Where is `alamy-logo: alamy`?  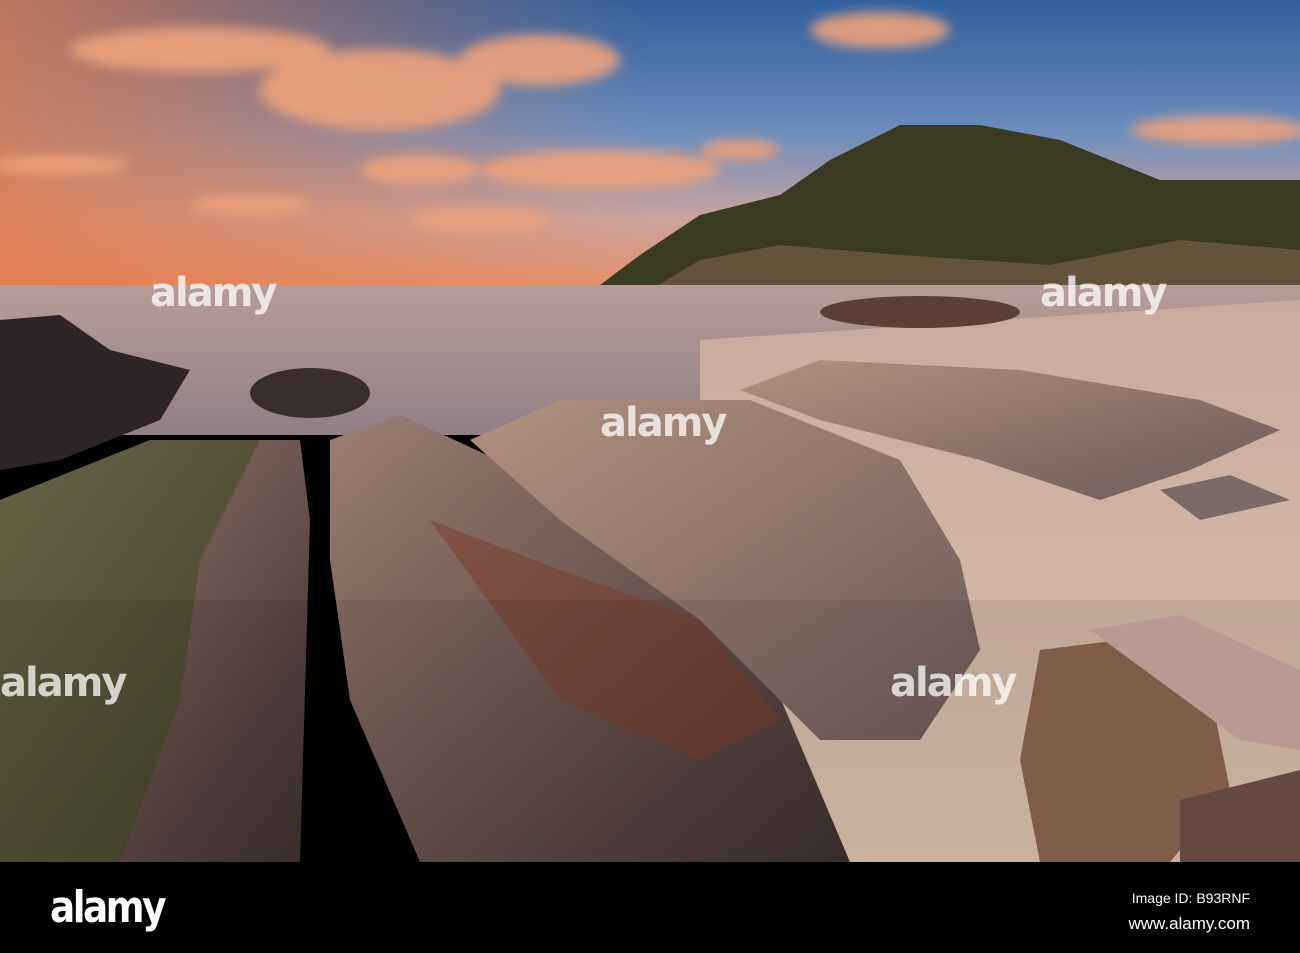 alamy-logo: alamy is located at coordinates (108, 907).